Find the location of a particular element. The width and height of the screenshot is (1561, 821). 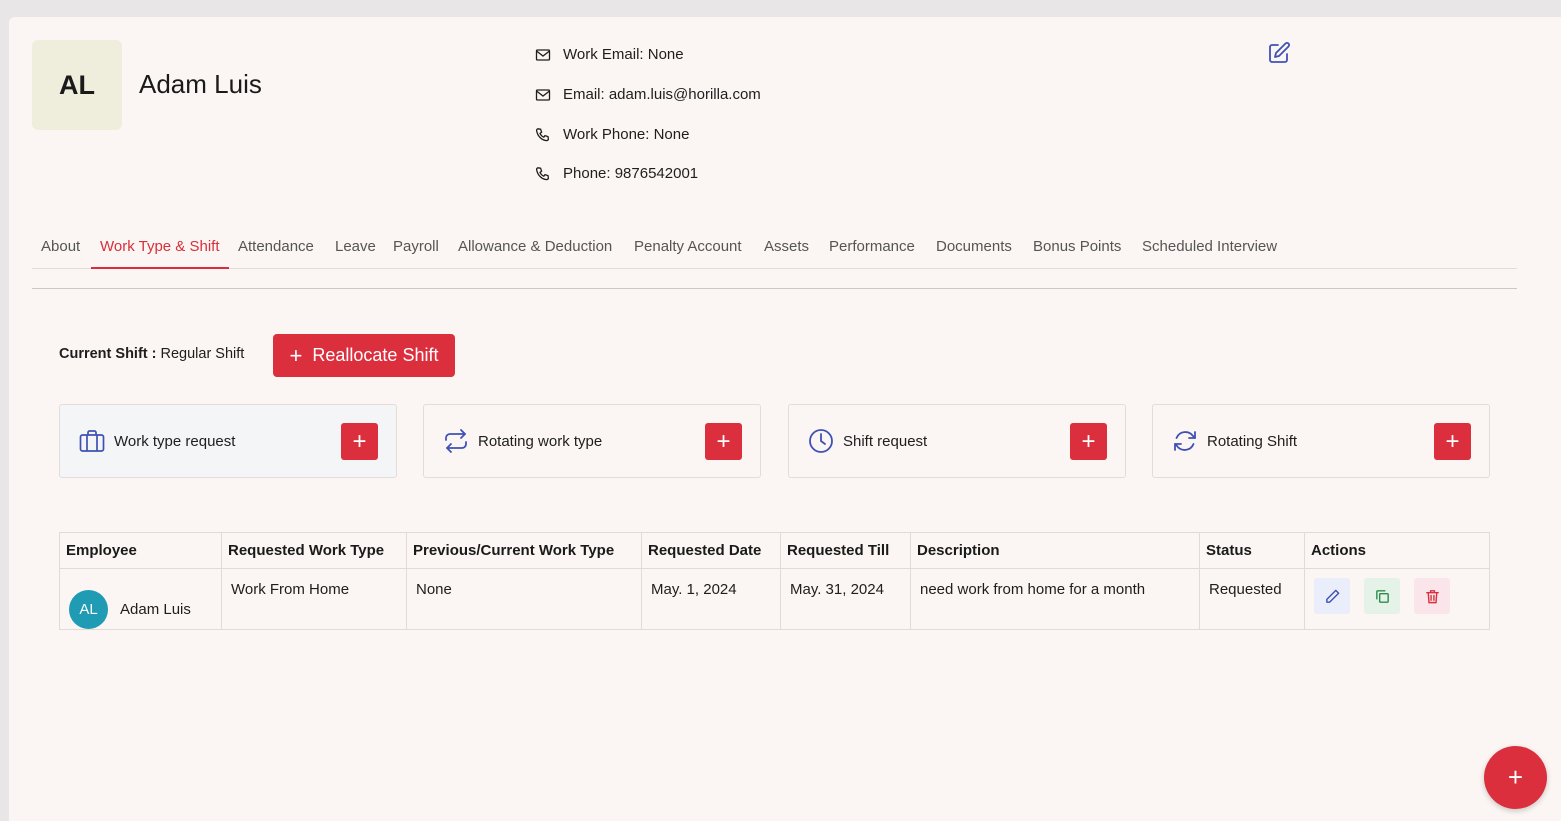

edit-button is located at coordinates (1332, 596).